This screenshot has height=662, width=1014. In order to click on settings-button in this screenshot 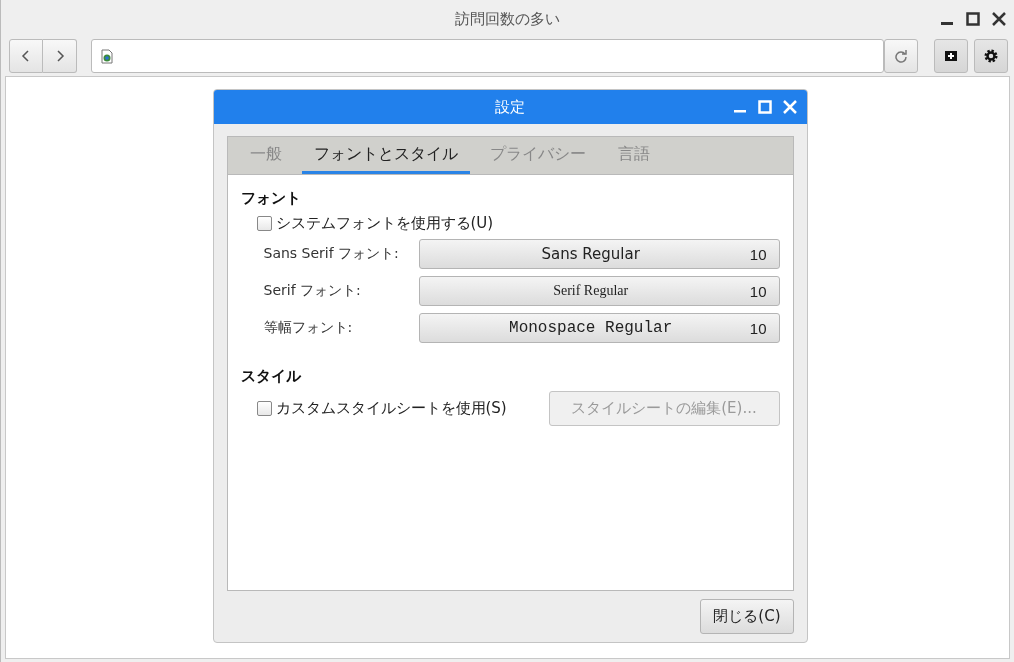, I will do `click(991, 56)`.